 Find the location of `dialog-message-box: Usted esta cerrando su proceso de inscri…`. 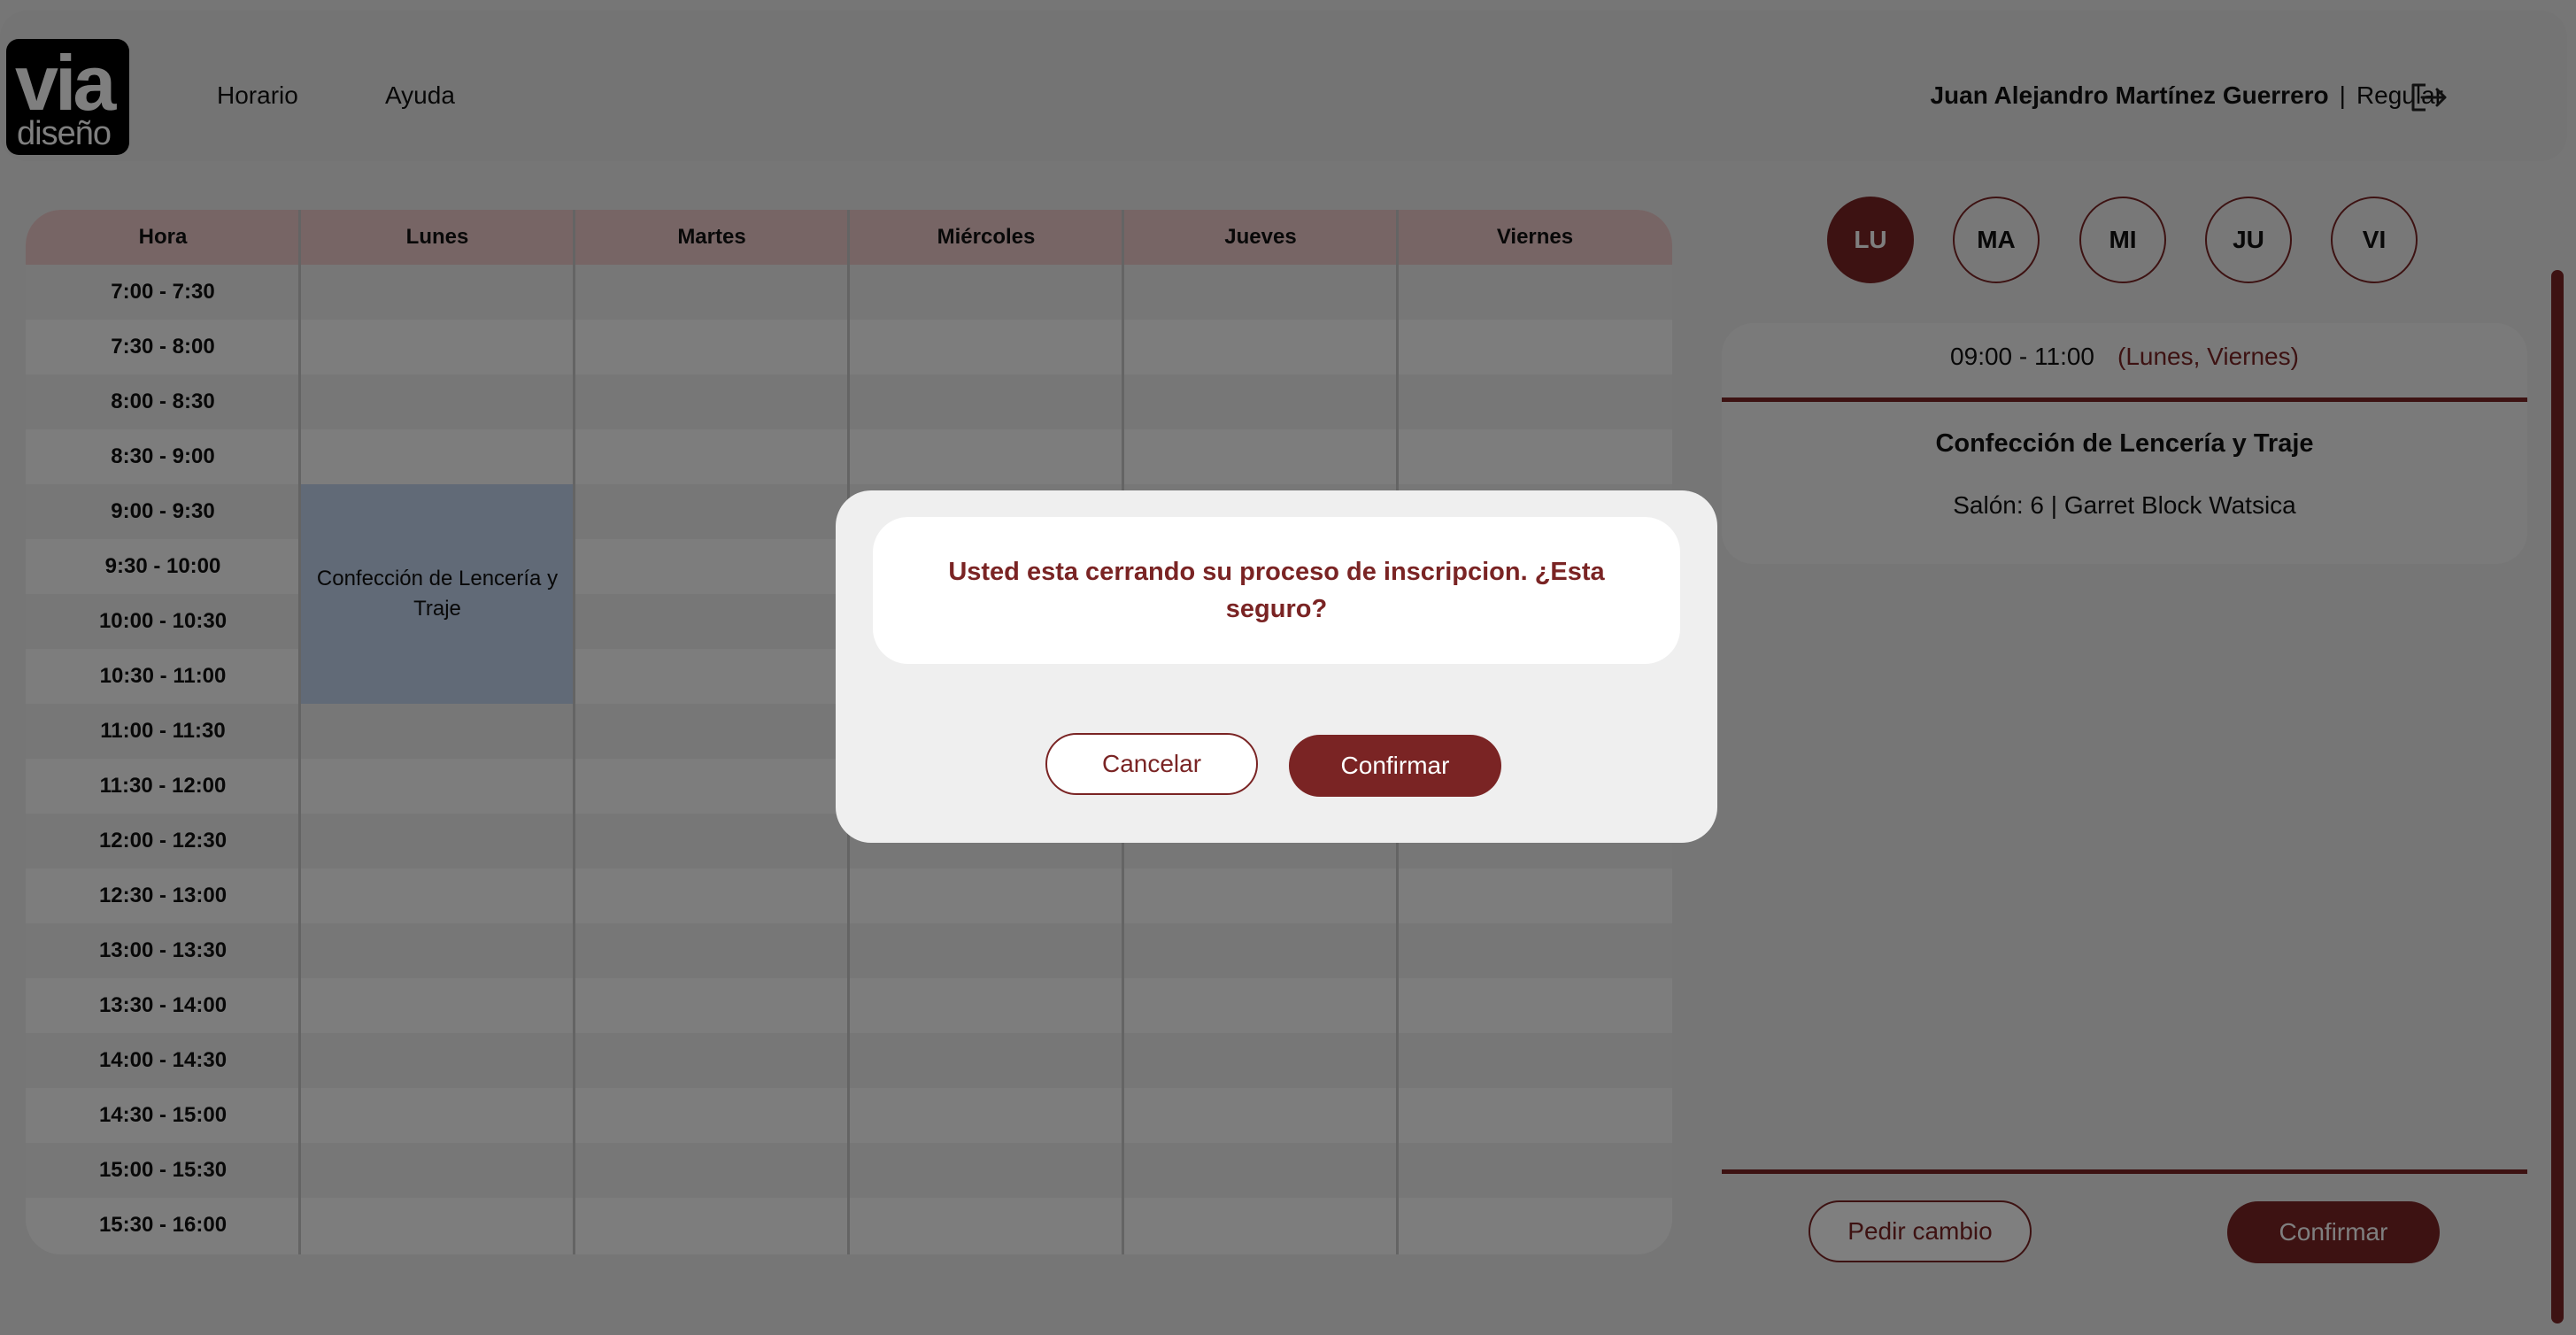

dialog-message-box: Usted esta cerrando su proceso de inscri… is located at coordinates (1276, 590).